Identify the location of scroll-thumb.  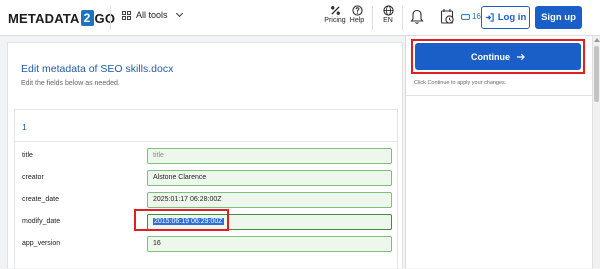
(596, 74).